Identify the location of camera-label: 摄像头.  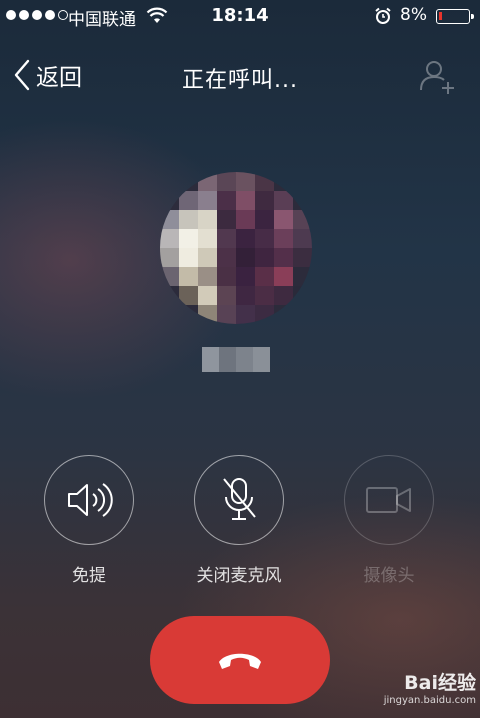
(389, 576).